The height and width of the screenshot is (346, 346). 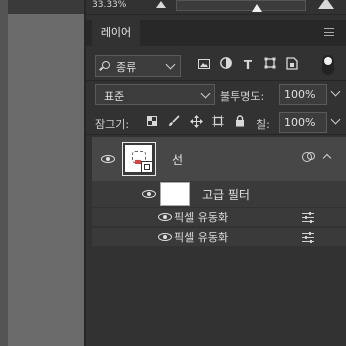 I want to click on fill-dropdown-icon, so click(x=335, y=119).